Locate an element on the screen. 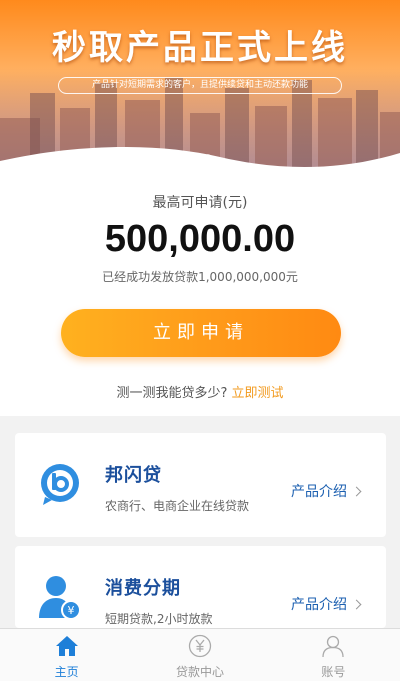 The width and height of the screenshot is (400, 681). product-name: 消费分期 is located at coordinates (143, 588).